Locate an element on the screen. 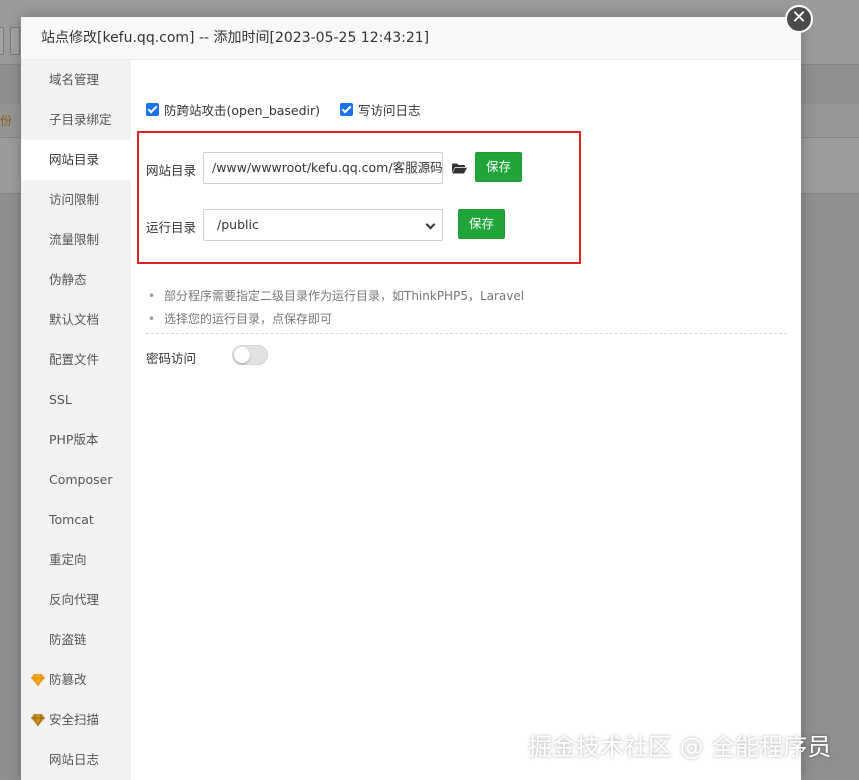  sidebar-item-label: PHP版本 is located at coordinates (74, 439).